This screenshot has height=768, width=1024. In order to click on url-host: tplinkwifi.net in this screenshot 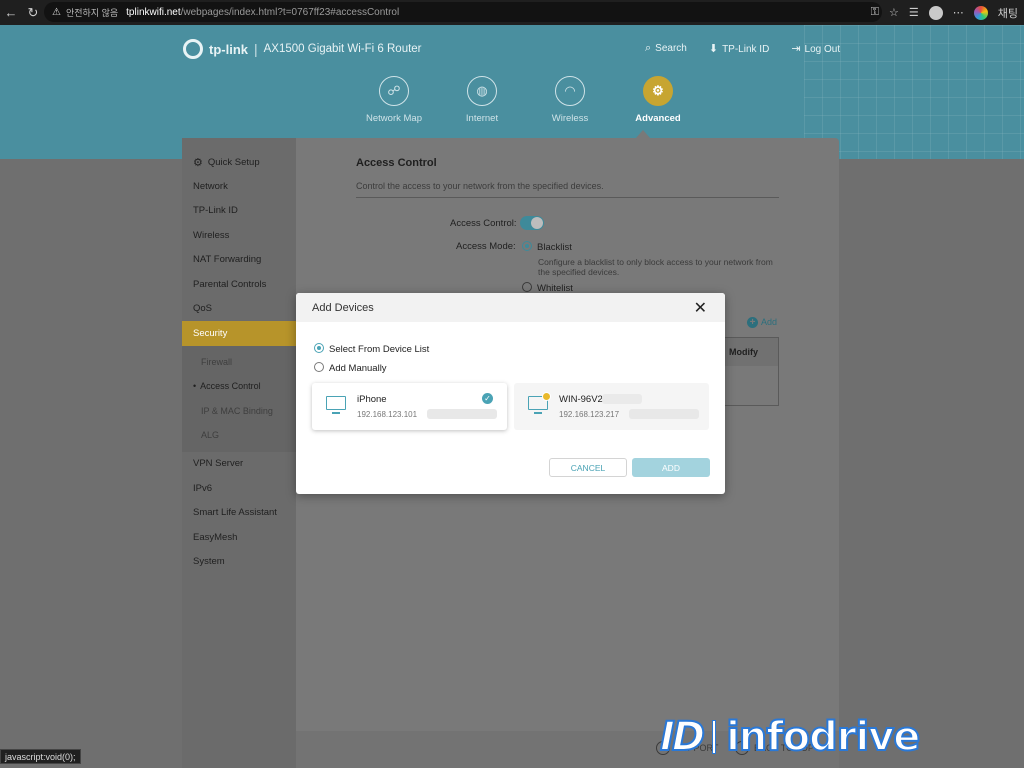, I will do `click(153, 12)`.